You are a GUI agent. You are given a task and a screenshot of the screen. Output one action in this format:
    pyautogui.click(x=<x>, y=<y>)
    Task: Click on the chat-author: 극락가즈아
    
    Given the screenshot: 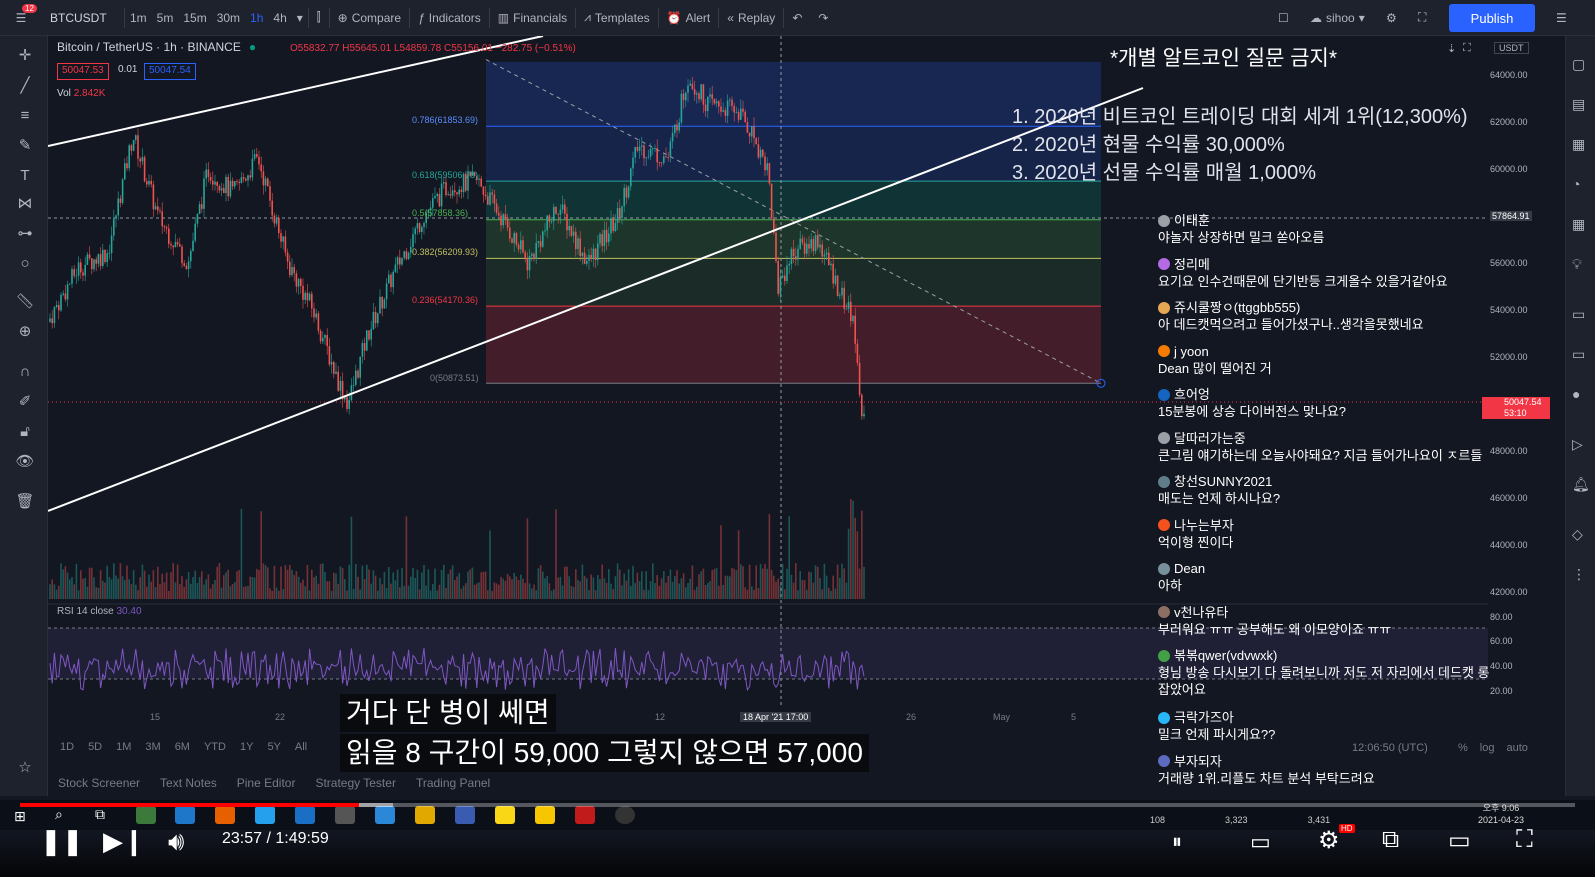 What is the action you would take?
    pyautogui.click(x=1328, y=717)
    